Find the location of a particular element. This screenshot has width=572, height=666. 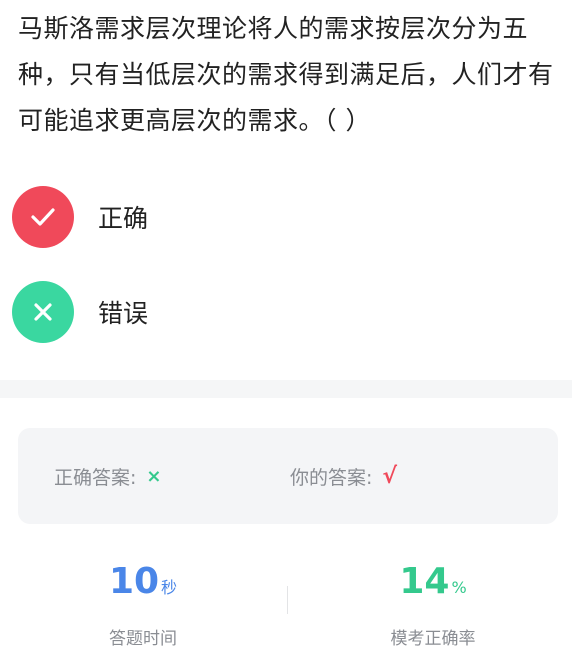

your-answer-label: 你的答案: is located at coordinates (331, 477).